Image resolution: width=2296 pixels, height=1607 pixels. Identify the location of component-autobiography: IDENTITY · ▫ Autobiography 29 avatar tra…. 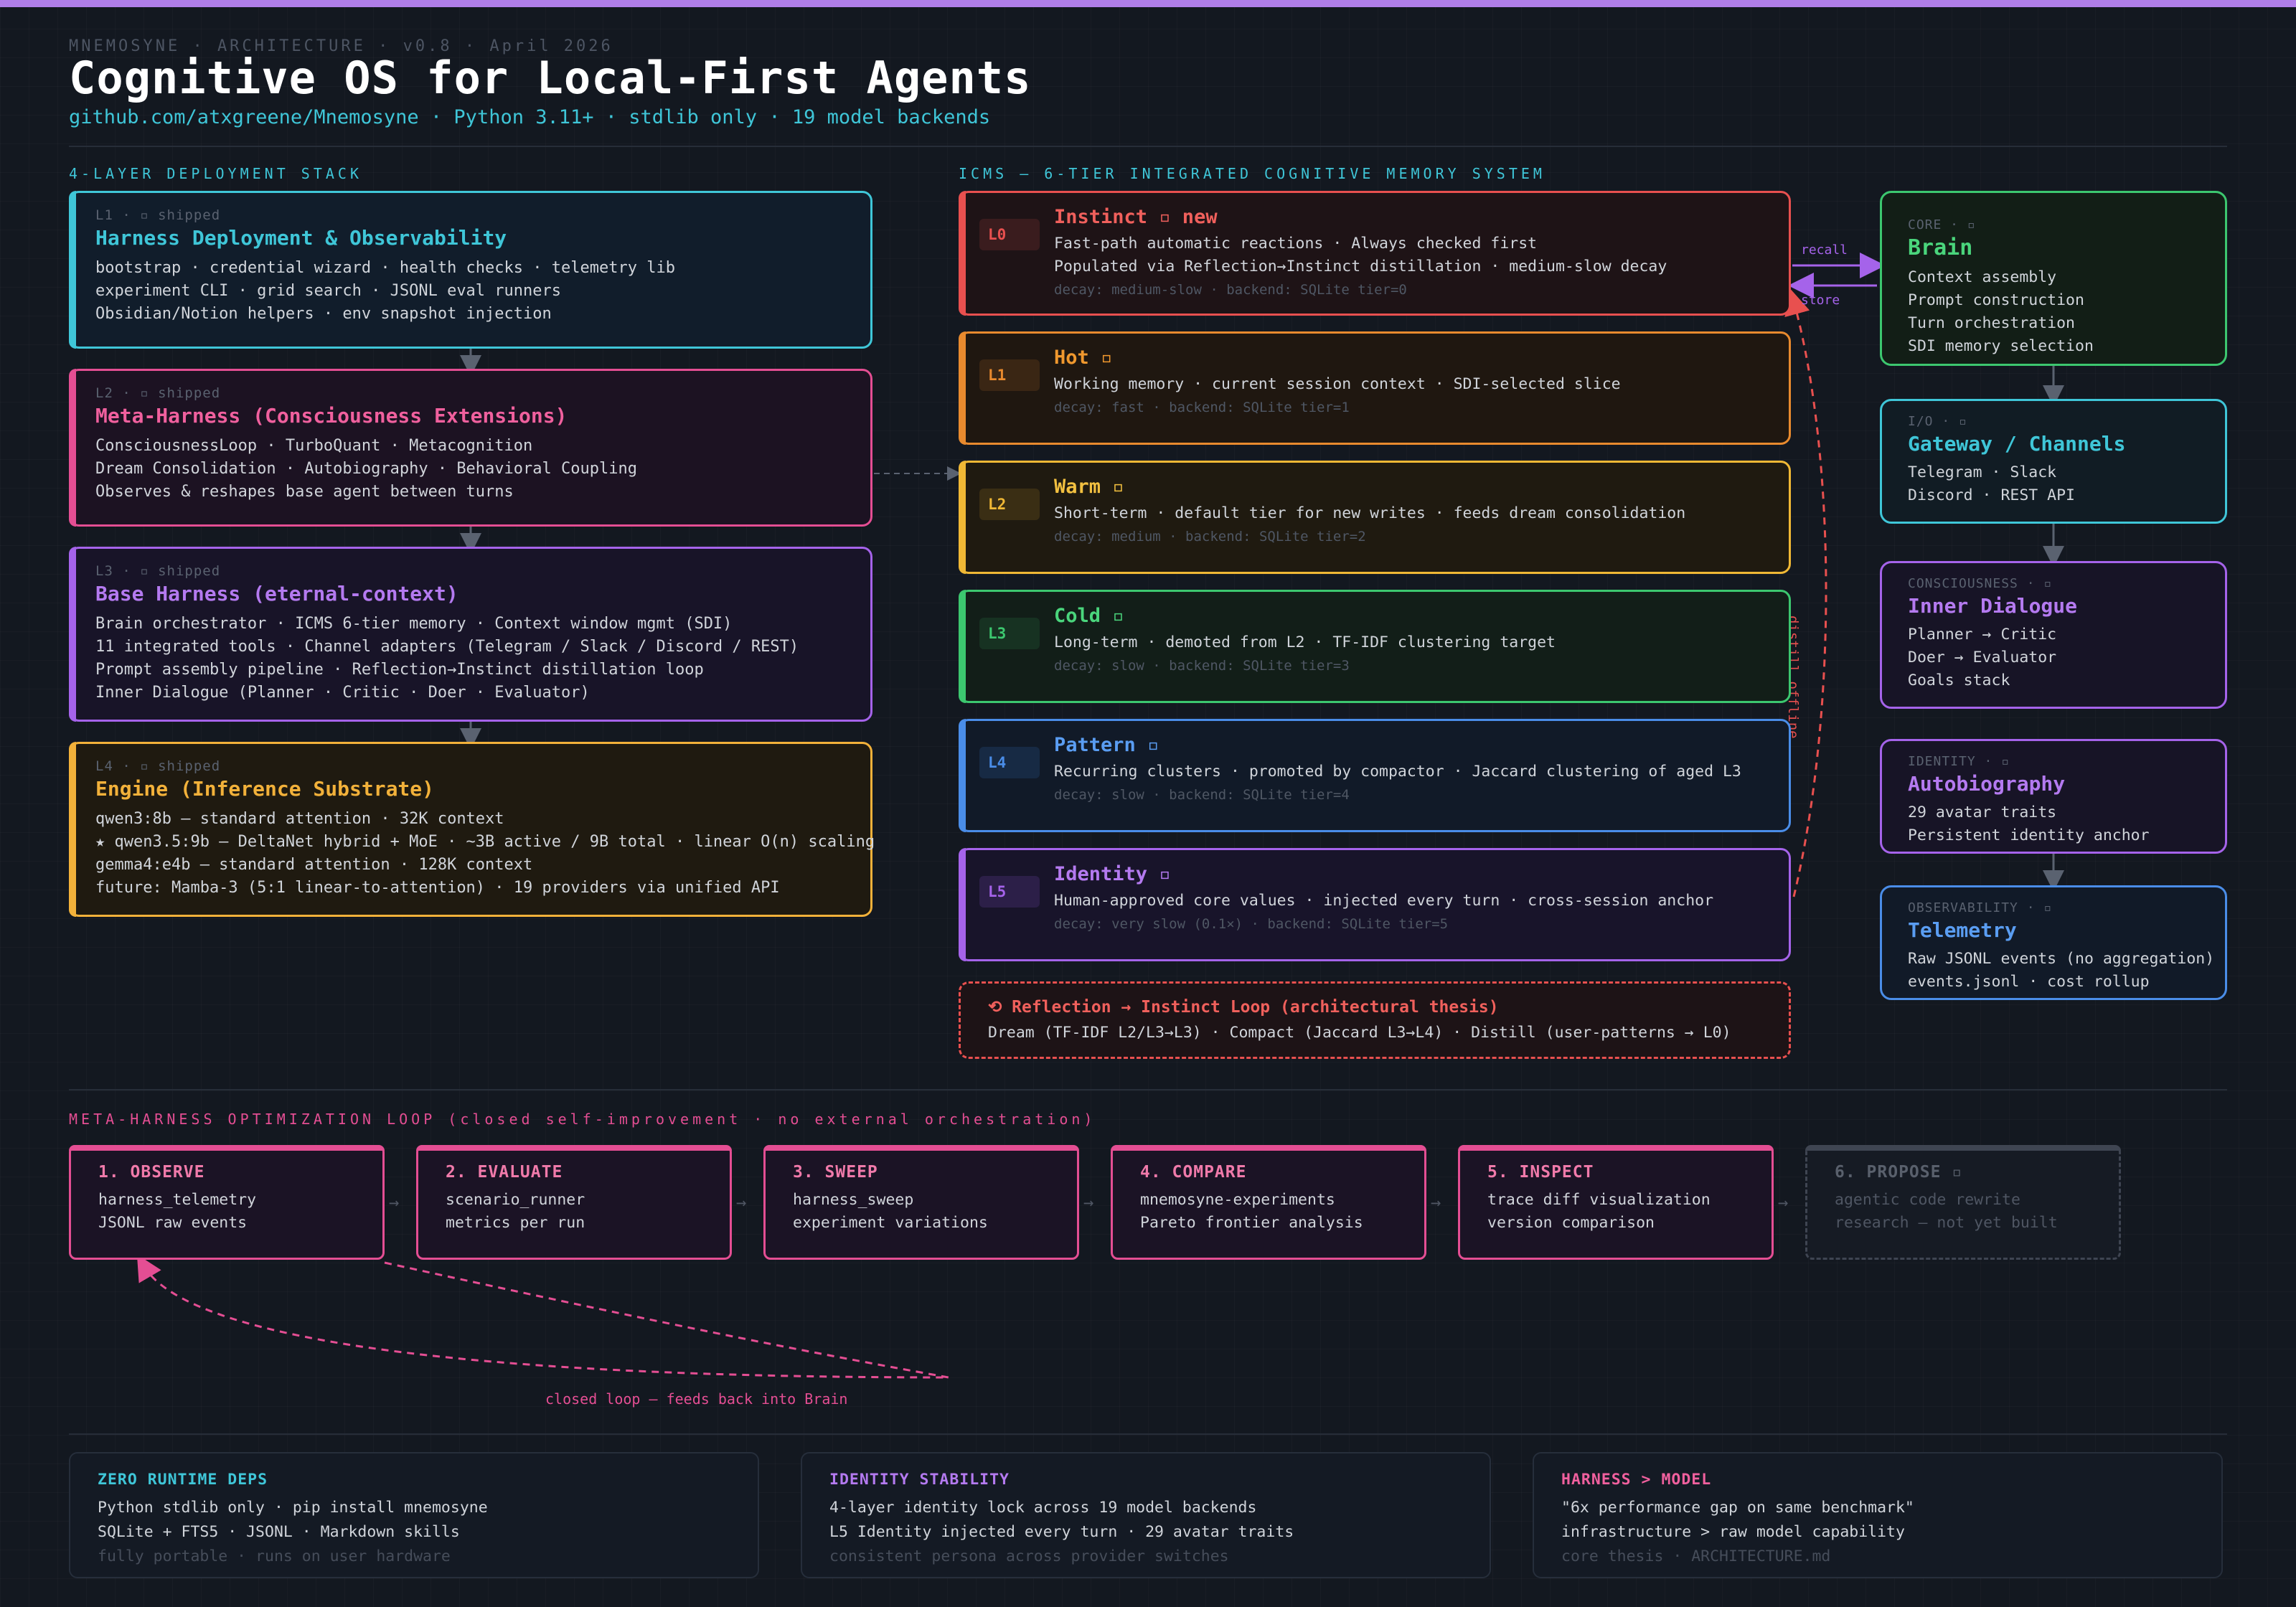
(2054, 796).